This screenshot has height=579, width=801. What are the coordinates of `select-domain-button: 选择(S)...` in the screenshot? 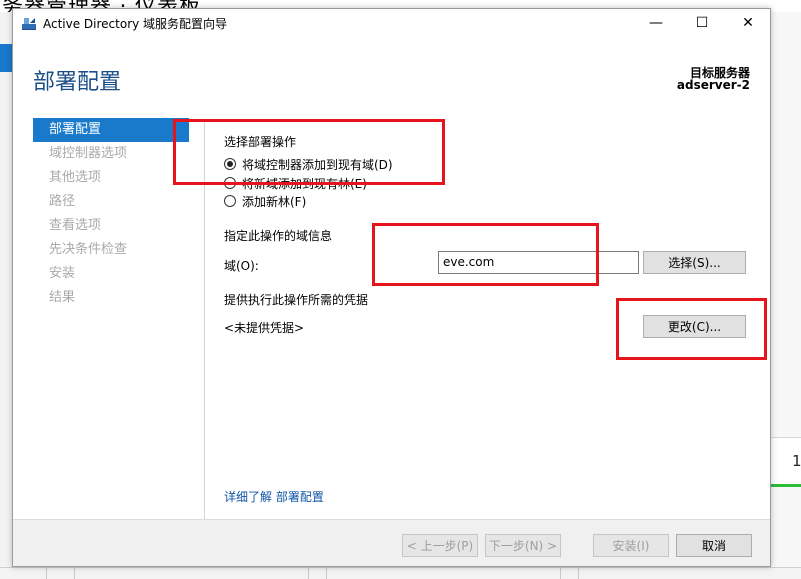 It's located at (694, 262).